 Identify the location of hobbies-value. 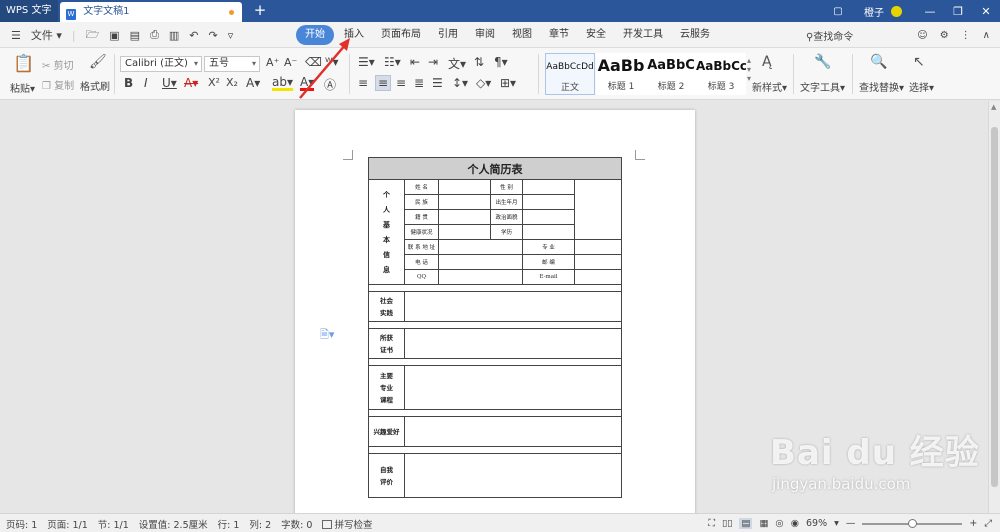
(513, 431).